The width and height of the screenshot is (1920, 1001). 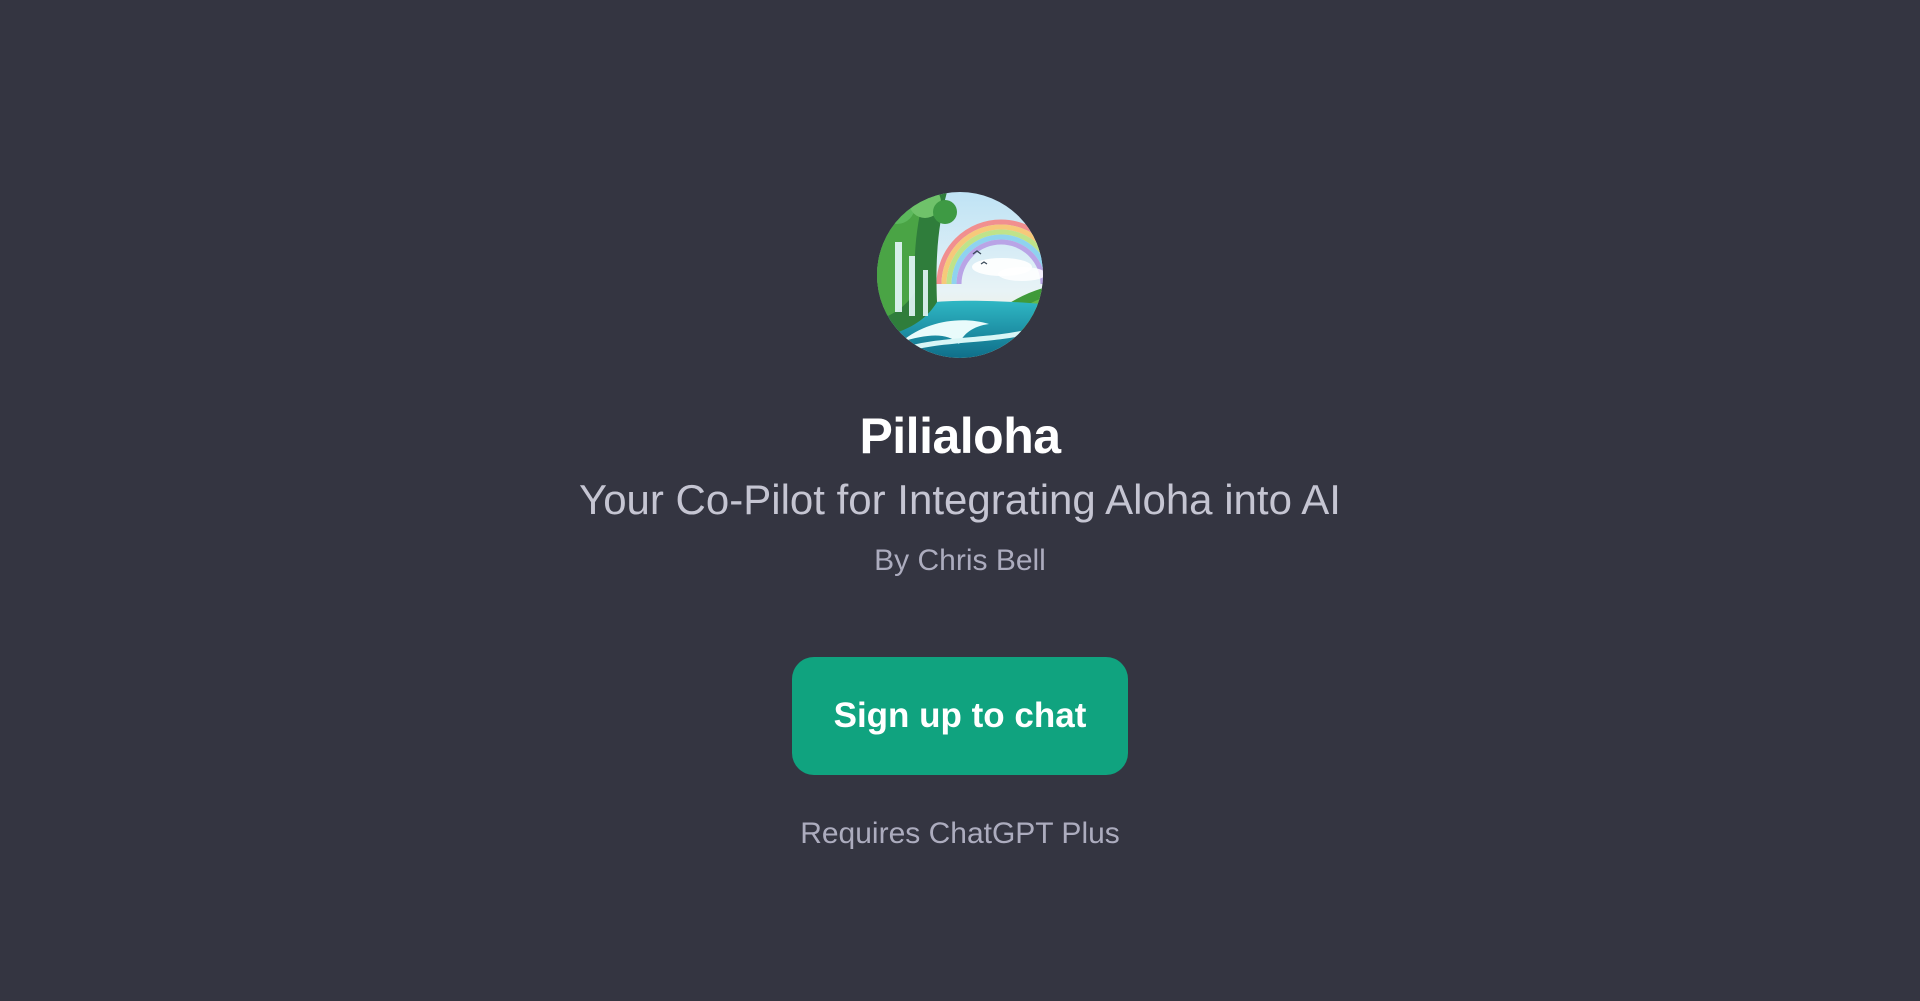 What do you see at coordinates (960, 560) in the screenshot?
I see `gpt-author: By Chris Bell` at bounding box center [960, 560].